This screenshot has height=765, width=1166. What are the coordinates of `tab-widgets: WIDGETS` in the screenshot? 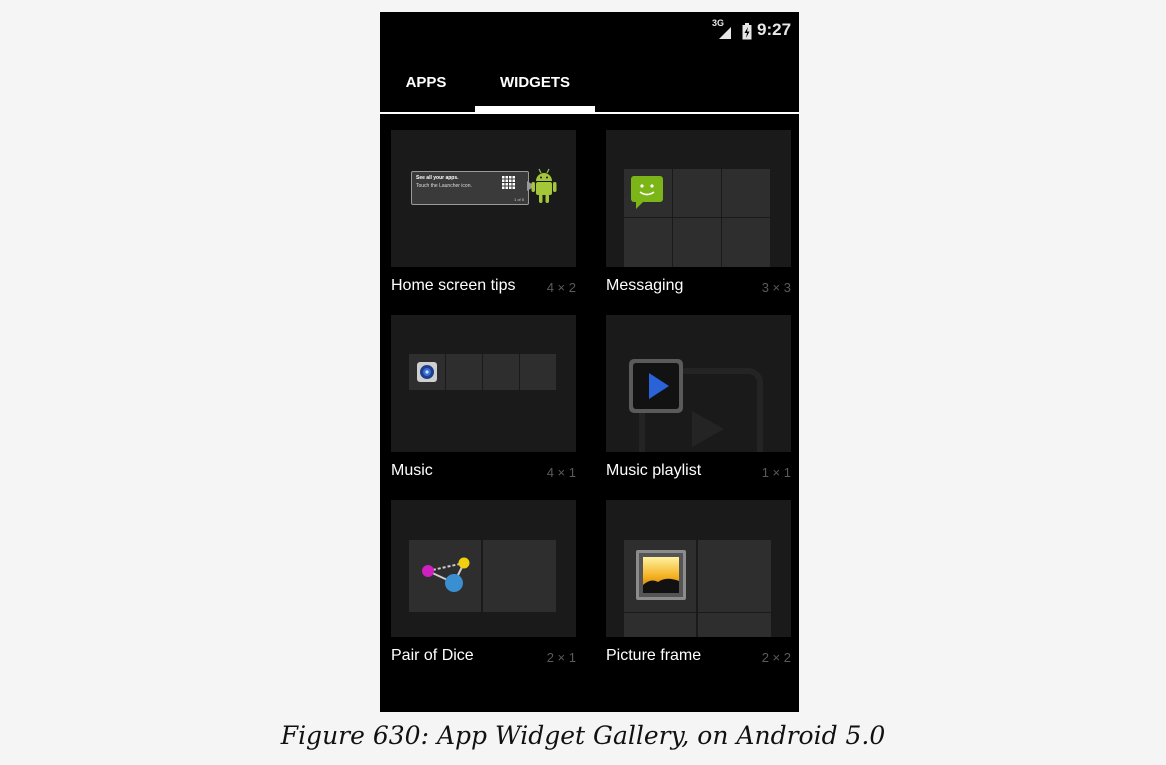 It's located at (535, 82).